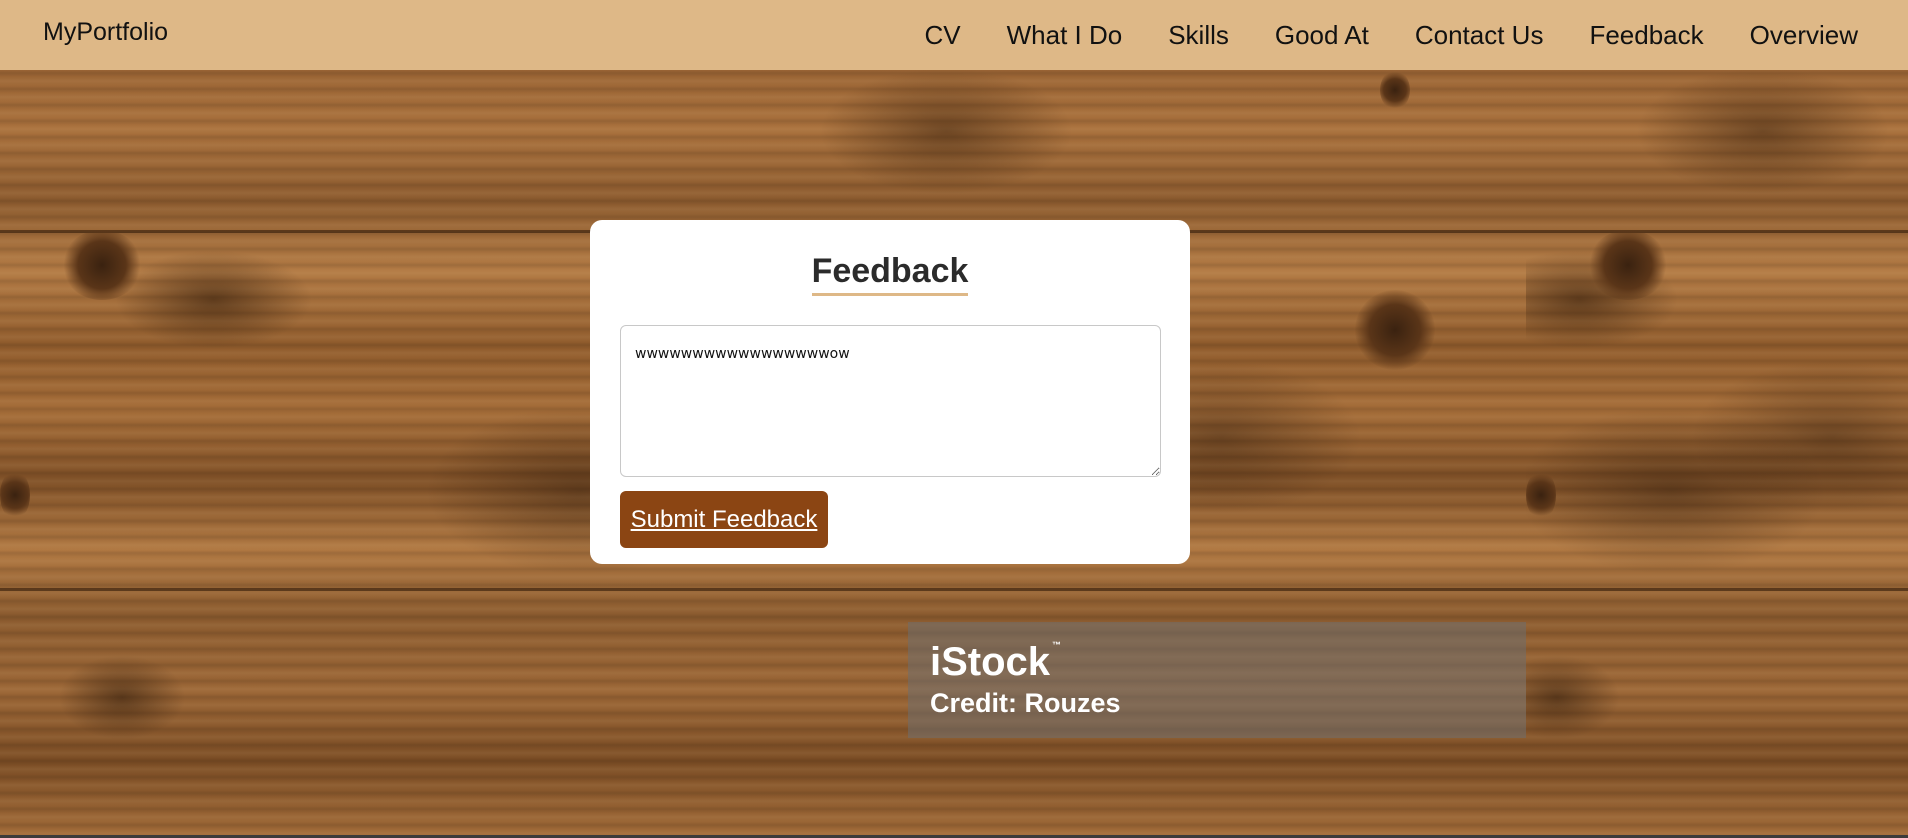 This screenshot has width=1908, height=838. Describe the element at coordinates (942, 35) in the screenshot. I see `nav-link-cv: CV` at that location.